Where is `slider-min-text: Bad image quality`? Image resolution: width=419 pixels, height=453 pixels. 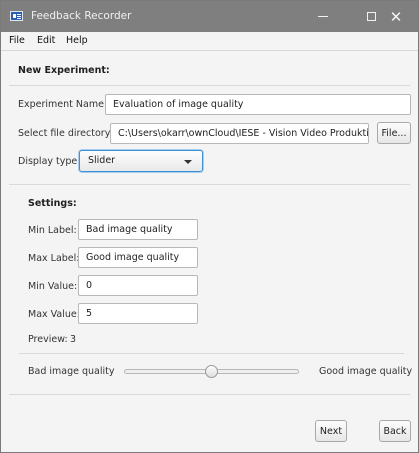
slider-min-text: Bad image quality is located at coordinates (71, 371).